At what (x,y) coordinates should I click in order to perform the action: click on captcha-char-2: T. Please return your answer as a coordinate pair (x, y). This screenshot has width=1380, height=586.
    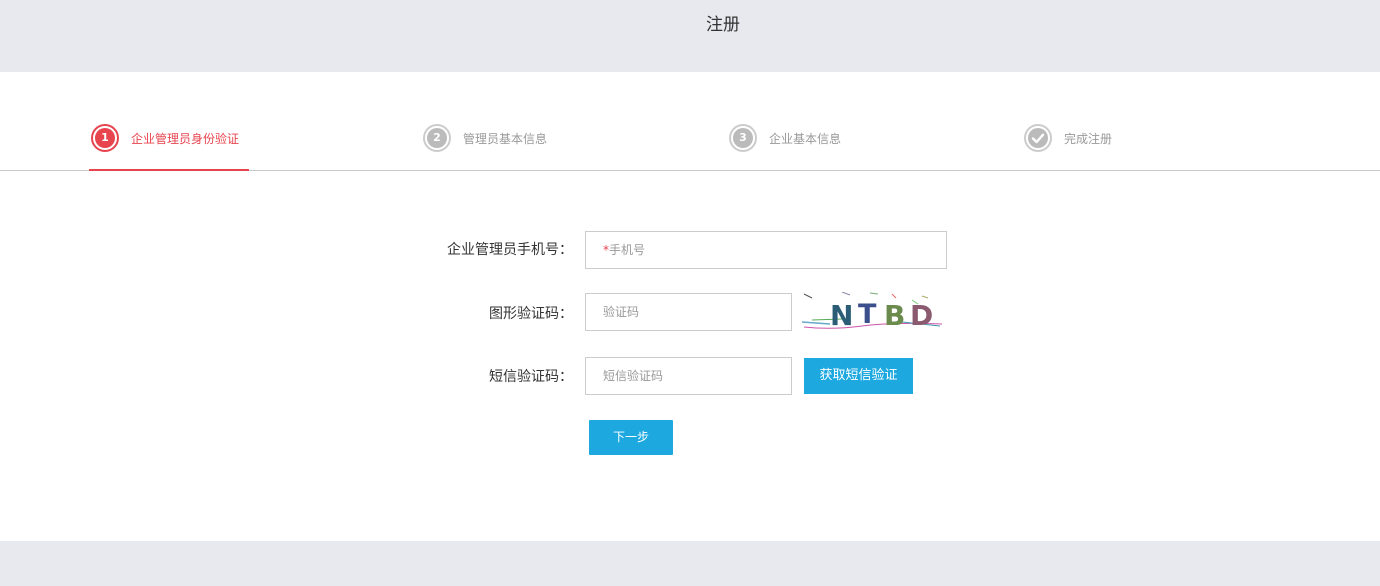
    Looking at the image, I should click on (867, 314).